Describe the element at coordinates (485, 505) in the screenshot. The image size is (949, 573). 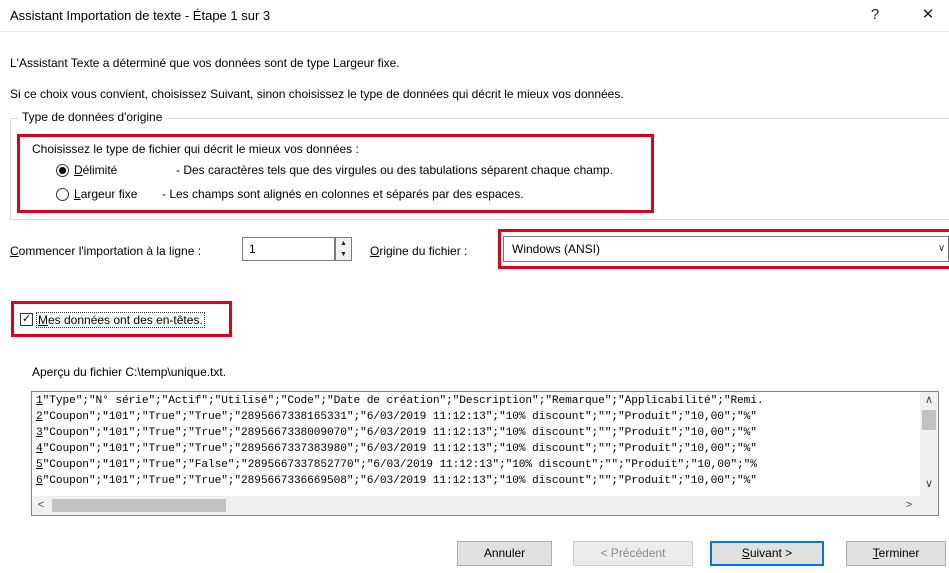
I see `horizontal-scrollbar: < >` at that location.